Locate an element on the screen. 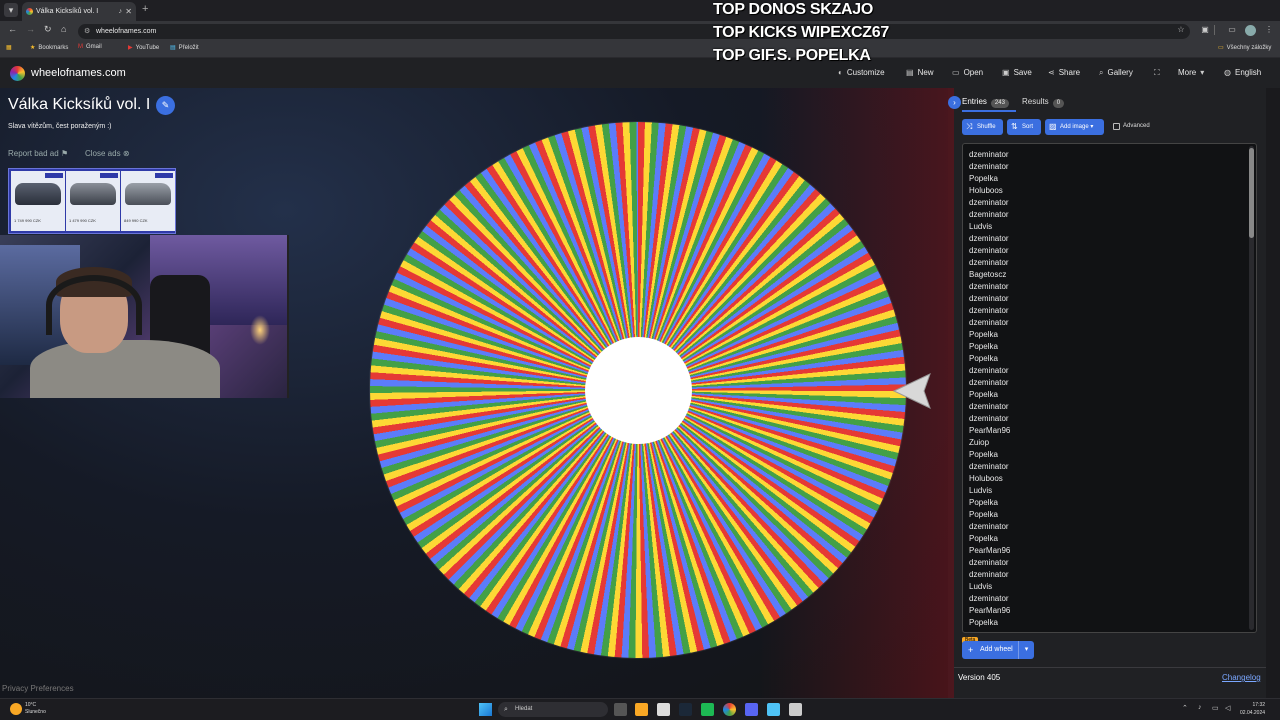 Image resolution: width=1280 pixels, height=720 pixels. tray-chevron-icon: ⌃ is located at coordinates (1185, 708).